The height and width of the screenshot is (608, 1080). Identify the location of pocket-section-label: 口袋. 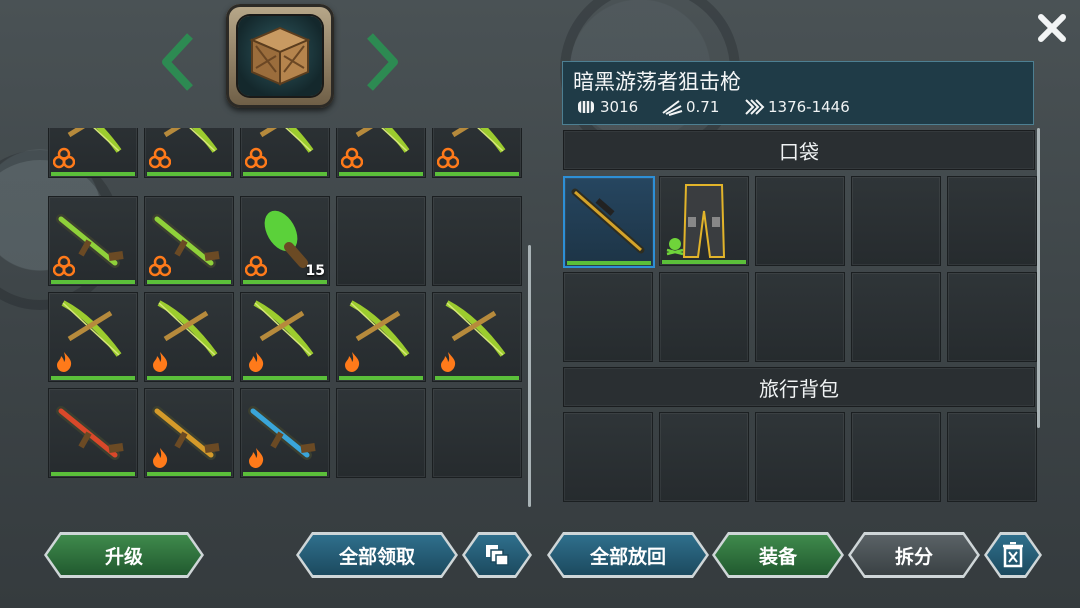
(799, 151).